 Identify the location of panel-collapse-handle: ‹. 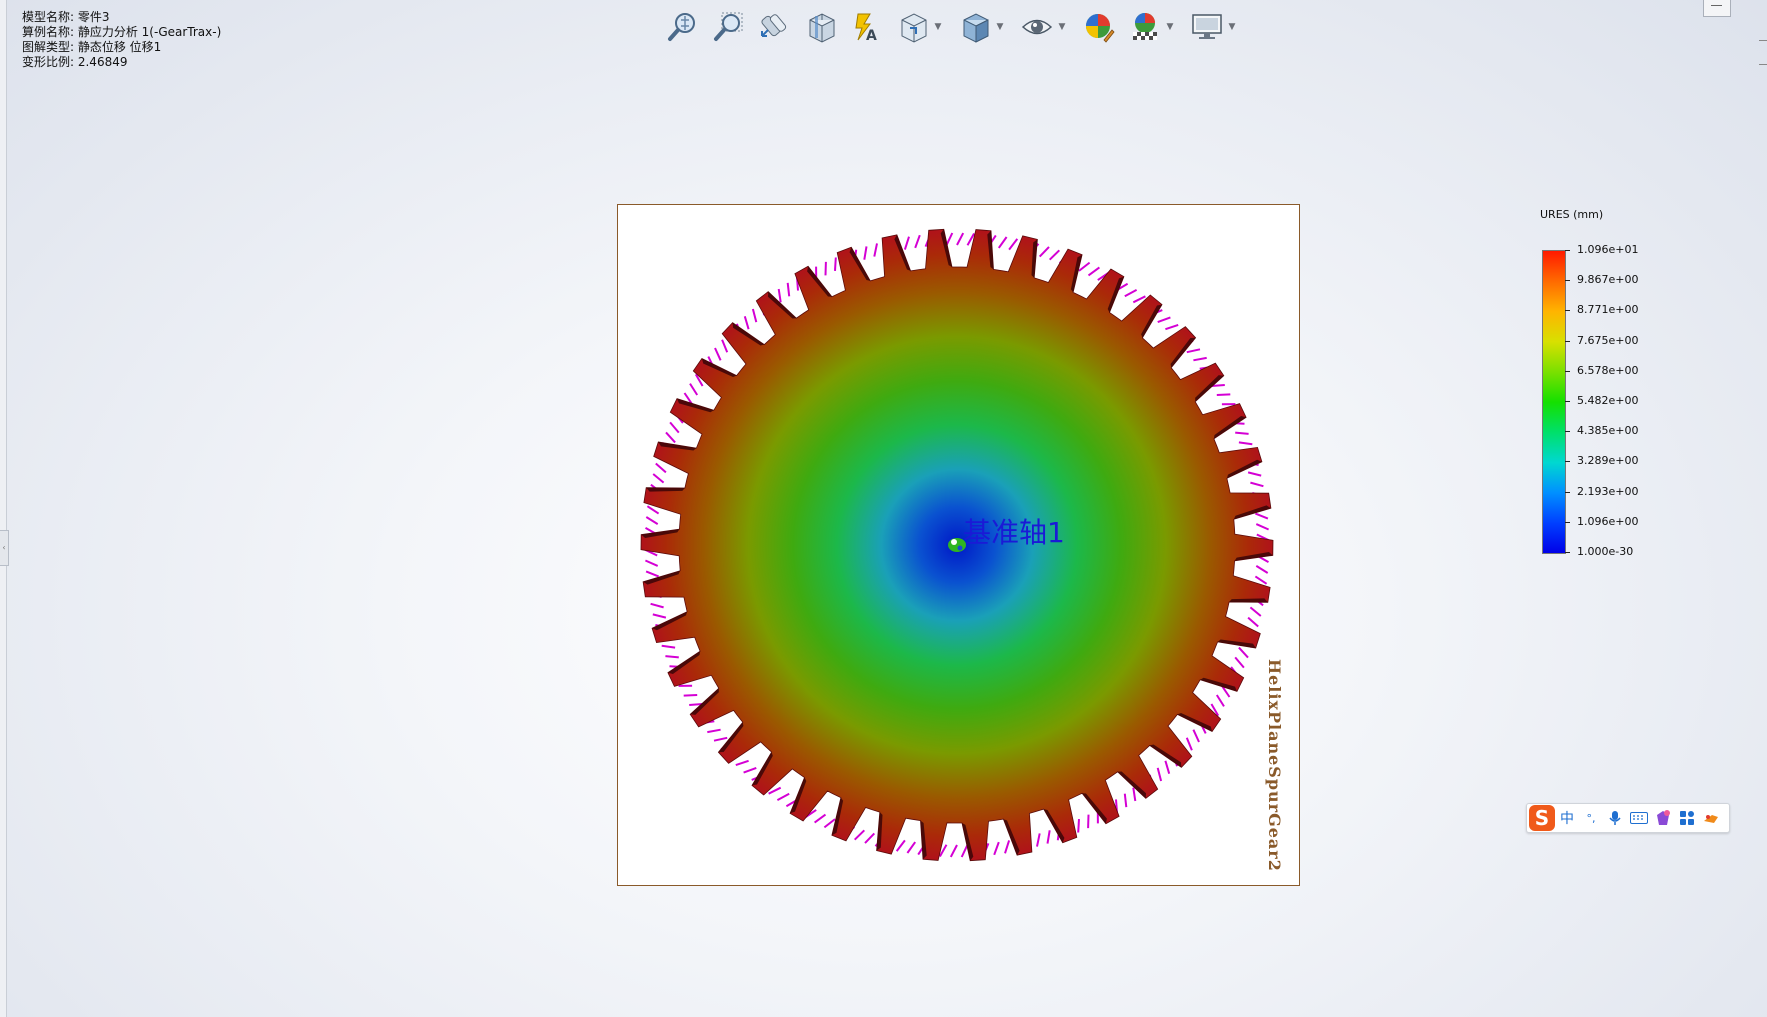
(4, 548).